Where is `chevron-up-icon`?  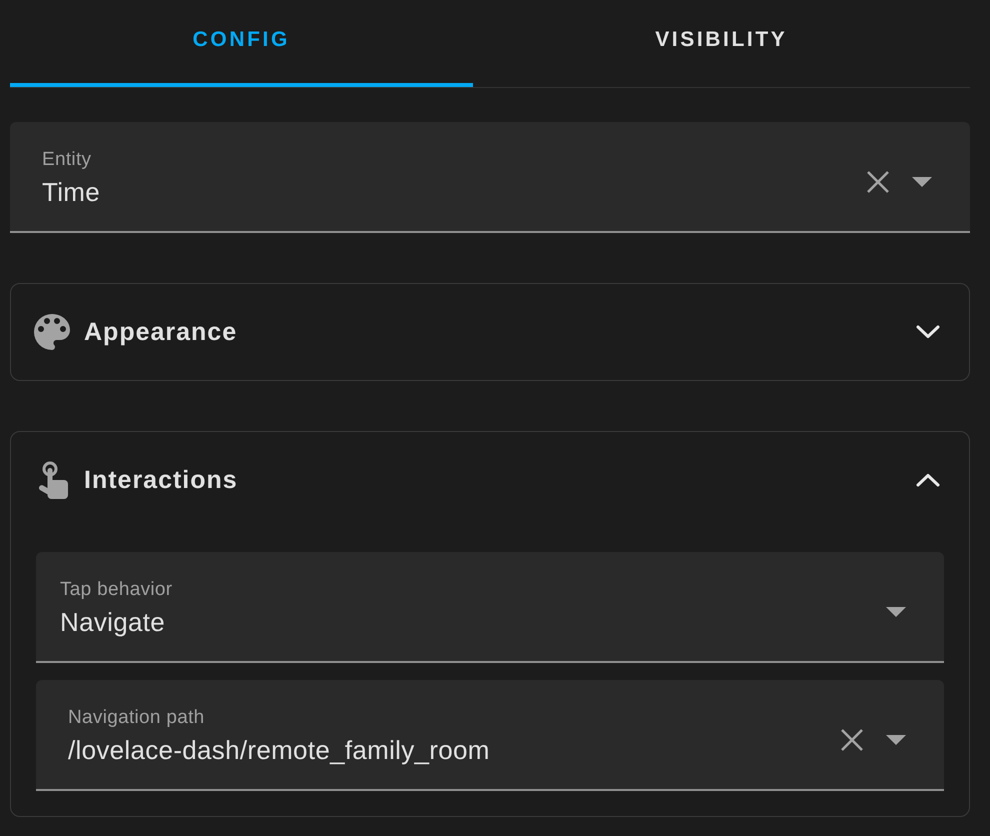 chevron-up-icon is located at coordinates (928, 480).